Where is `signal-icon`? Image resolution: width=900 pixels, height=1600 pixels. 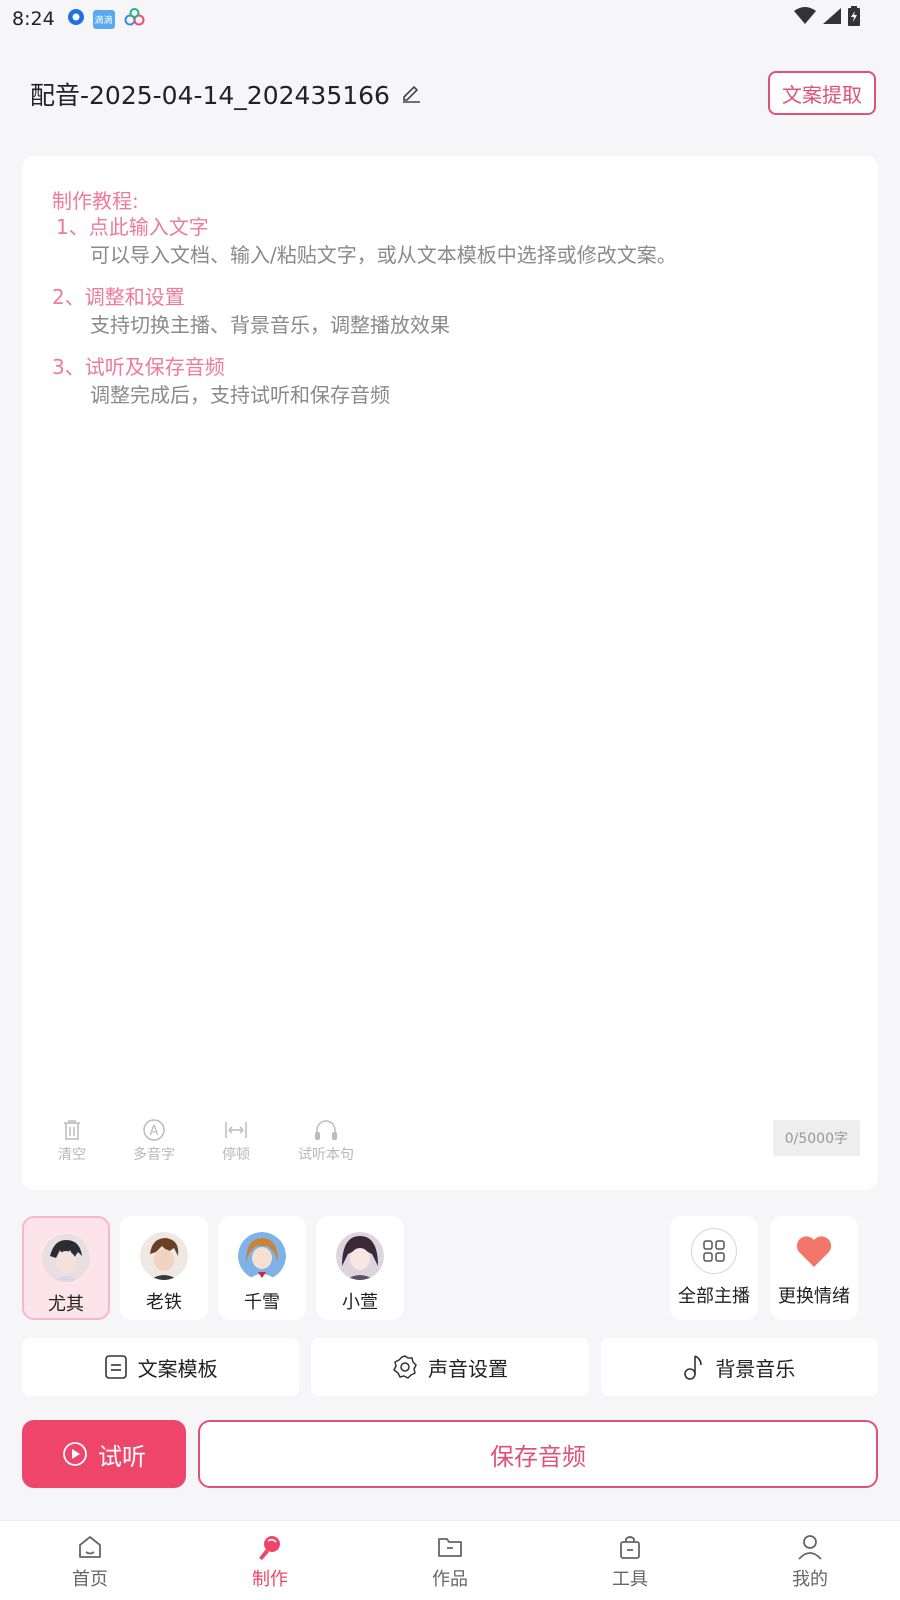 signal-icon is located at coordinates (832, 18).